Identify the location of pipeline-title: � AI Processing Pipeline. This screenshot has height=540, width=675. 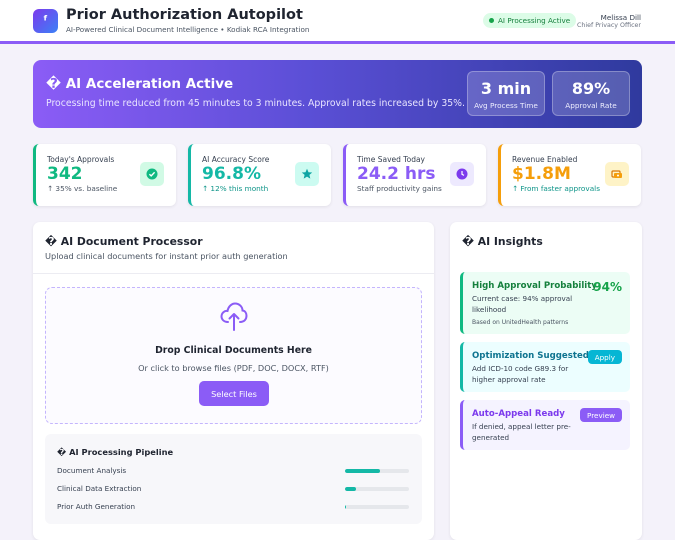
(115, 452).